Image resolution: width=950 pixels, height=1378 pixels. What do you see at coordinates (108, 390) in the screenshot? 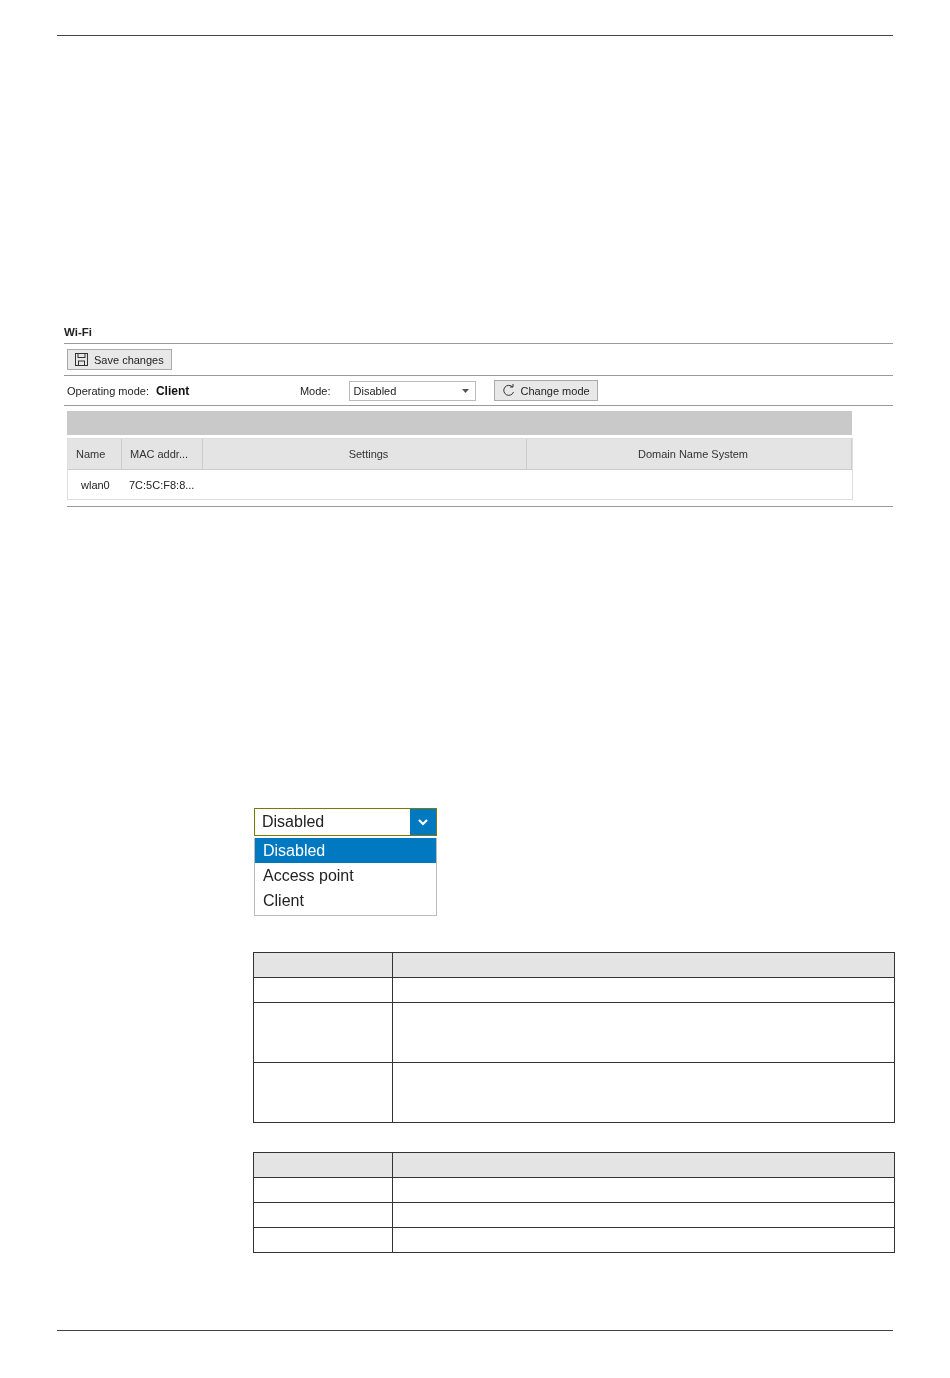
I see `operating-mode-label: Operating mode:` at bounding box center [108, 390].